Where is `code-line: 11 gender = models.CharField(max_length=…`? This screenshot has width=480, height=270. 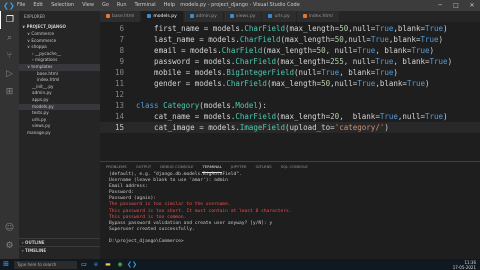 code-line: 11 gender = models.CharField(max_length=… is located at coordinates (290, 83).